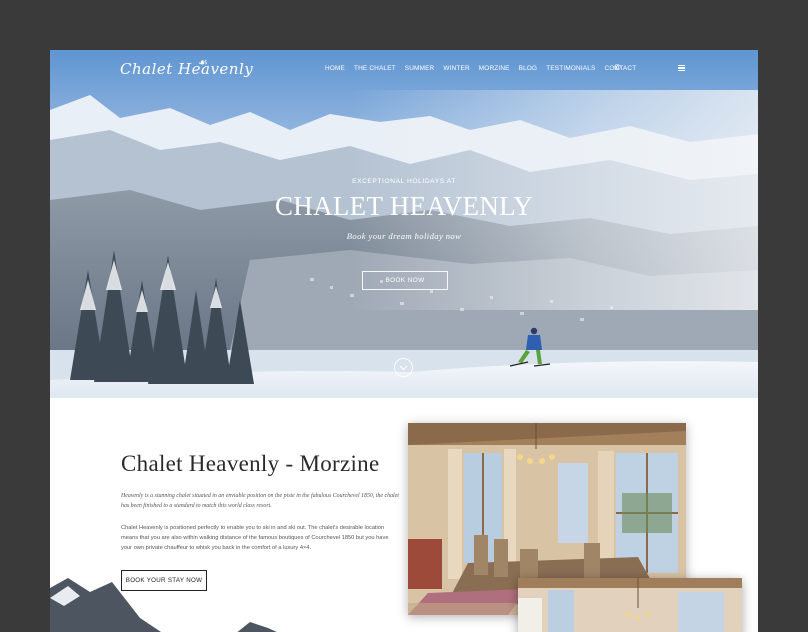 The height and width of the screenshot is (632, 808). Describe the element at coordinates (404, 181) in the screenshot. I see `hero-pretitle: EXCEPTIONAL HOLIDAYS AT` at that location.